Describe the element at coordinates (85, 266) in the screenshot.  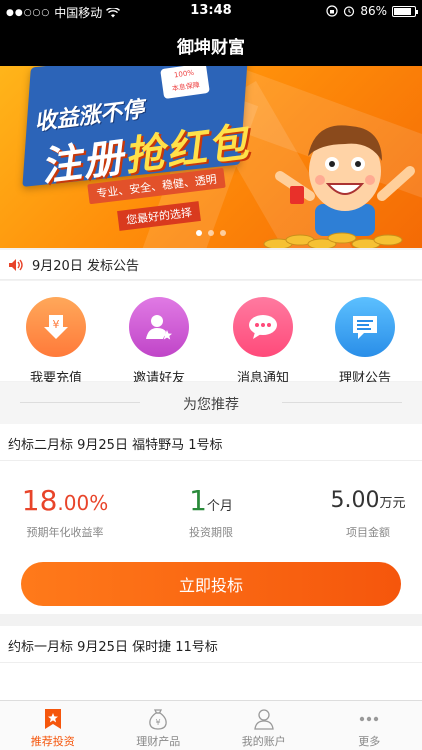
I see `announcement-text: 9月20日 发标公告` at that location.